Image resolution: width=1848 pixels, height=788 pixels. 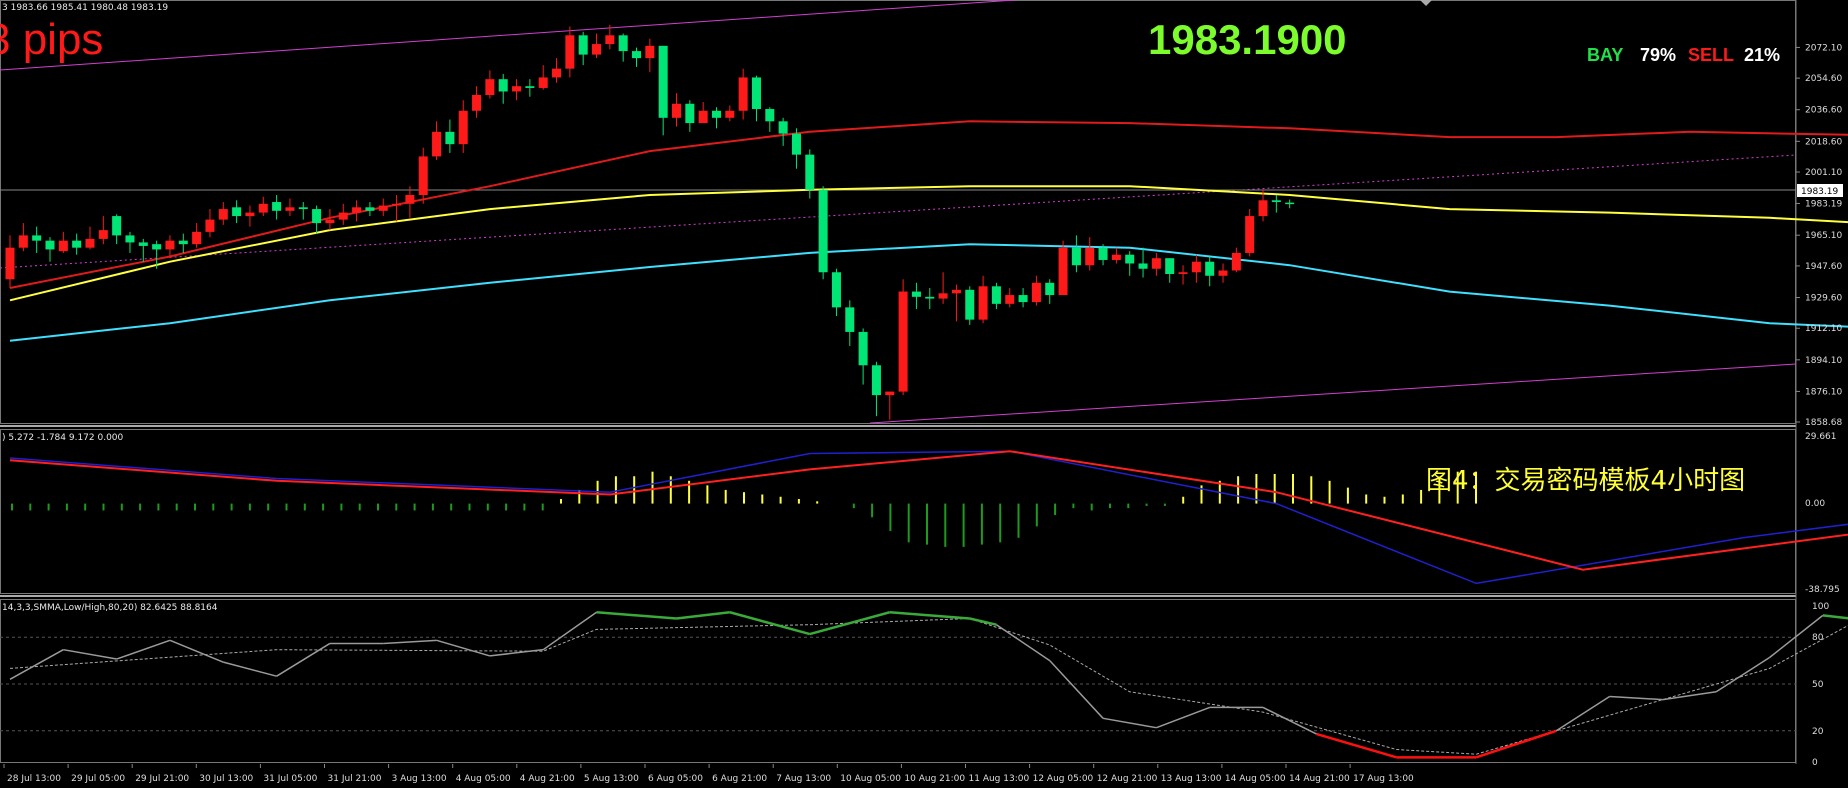 What do you see at coordinates (355, 779) in the screenshot?
I see `time-tick-label: 31 Jul 21:00` at bounding box center [355, 779].